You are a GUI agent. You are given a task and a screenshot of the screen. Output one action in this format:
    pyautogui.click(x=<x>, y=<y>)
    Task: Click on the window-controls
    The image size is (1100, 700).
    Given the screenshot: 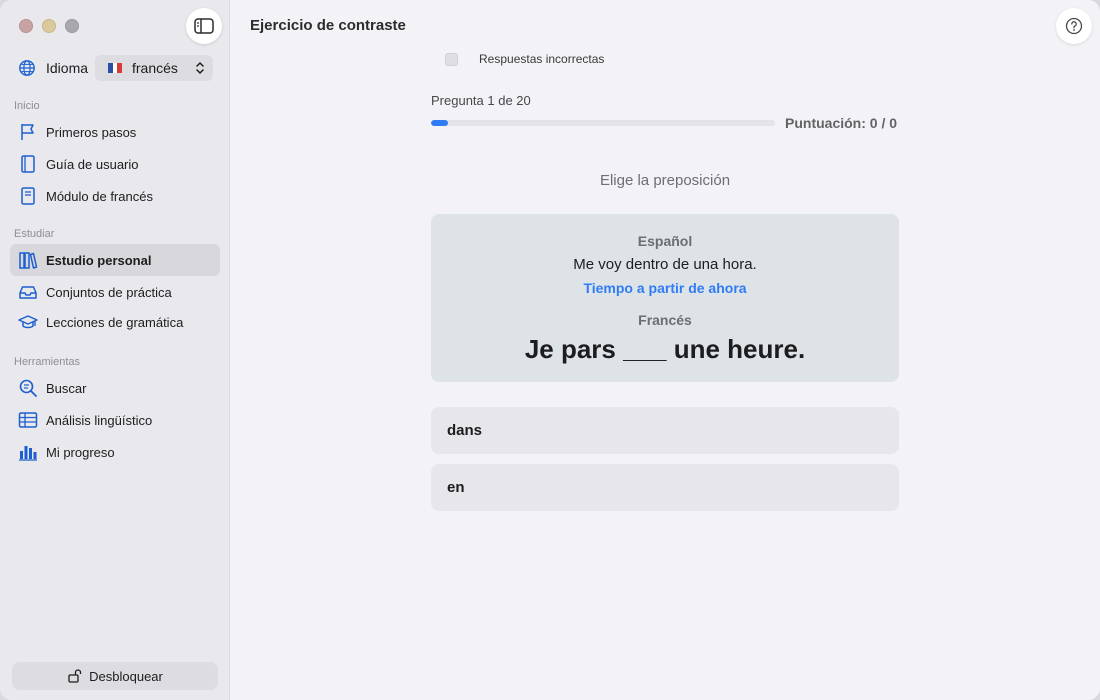 What is the action you would take?
    pyautogui.click(x=49, y=26)
    